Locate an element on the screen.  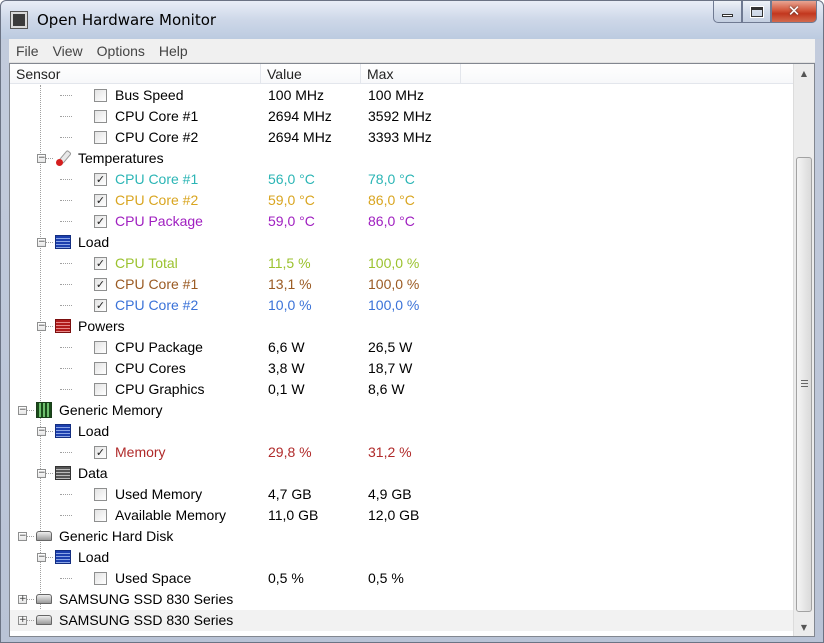
sensor-row: ✓ CPU Total 11,5 % 100,0 % is located at coordinates (401, 263).